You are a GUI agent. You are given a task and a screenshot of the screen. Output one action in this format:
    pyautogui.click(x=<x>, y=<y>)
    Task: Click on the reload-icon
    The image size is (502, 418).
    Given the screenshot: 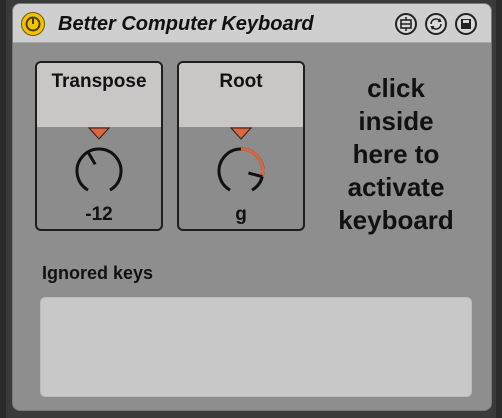 What is the action you would take?
    pyautogui.click(x=436, y=24)
    